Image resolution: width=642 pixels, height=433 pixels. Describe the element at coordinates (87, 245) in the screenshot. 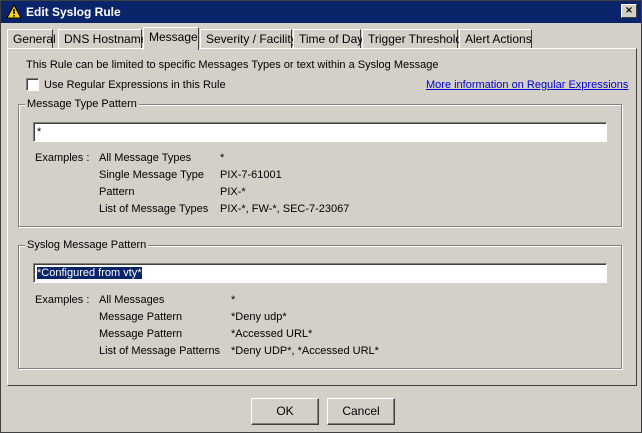

I see `syslog-message-group-title: Syslog Message Pattern` at that location.